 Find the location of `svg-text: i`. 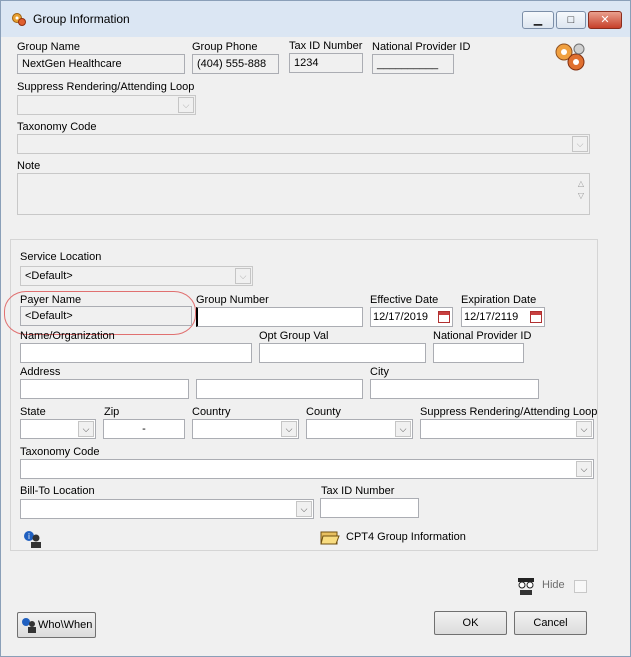

svg-text: i is located at coordinates (29, 536).